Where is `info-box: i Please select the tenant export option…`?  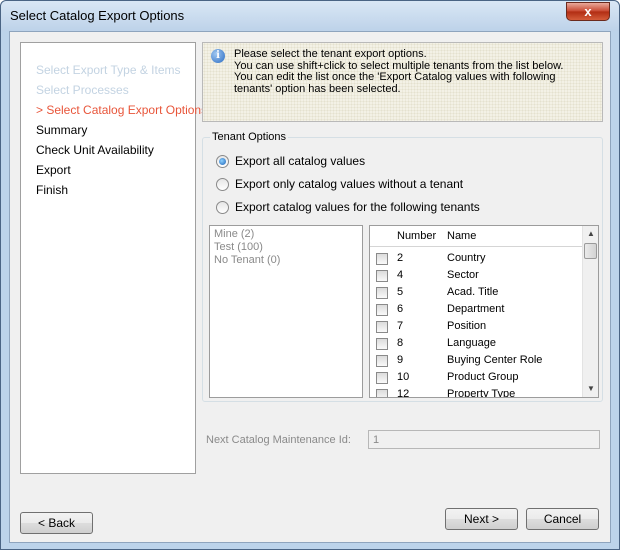 info-box: i Please select the tenant export option… is located at coordinates (402, 82).